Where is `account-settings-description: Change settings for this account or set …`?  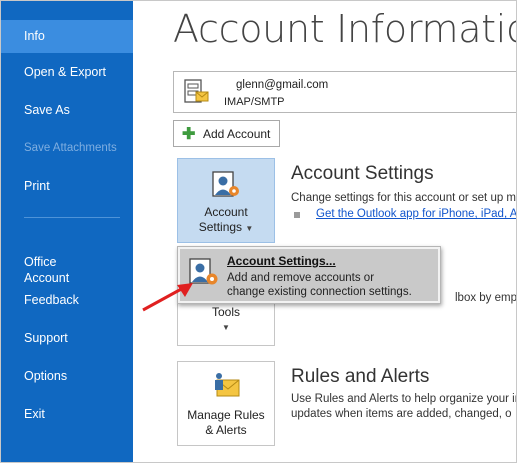
account-settings-description: Change settings for this account or set … is located at coordinates (404, 198).